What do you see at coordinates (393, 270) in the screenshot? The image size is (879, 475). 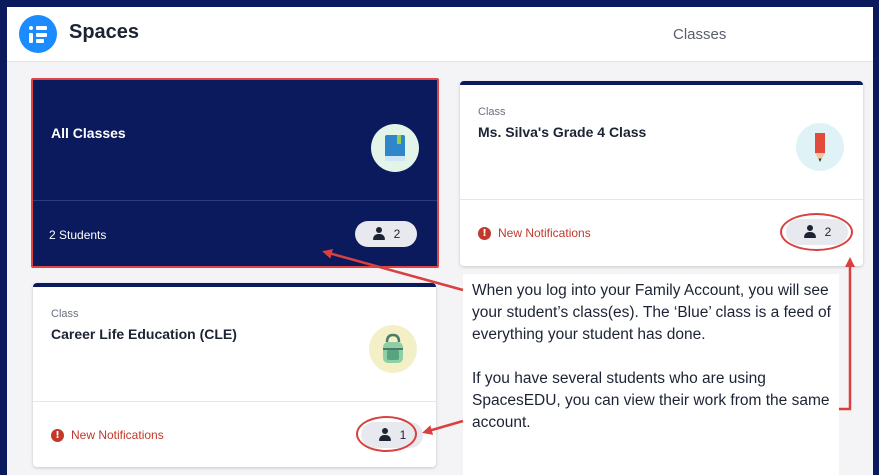 I see `arrow-to-all-classes` at bounding box center [393, 270].